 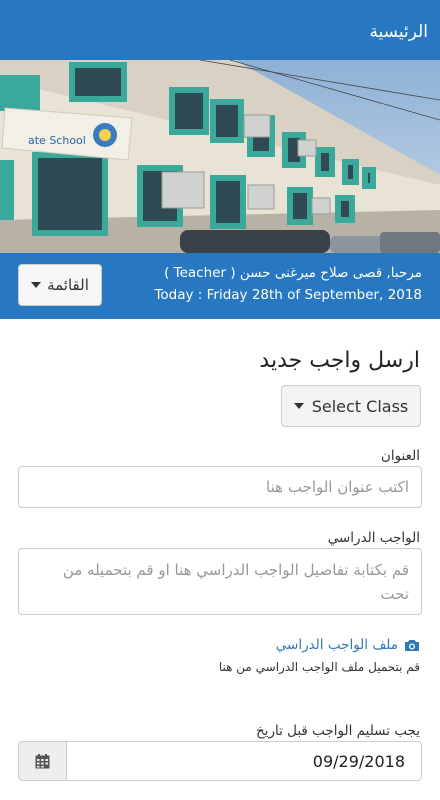 I want to click on menu-button-label: القائمة, so click(x=68, y=285).